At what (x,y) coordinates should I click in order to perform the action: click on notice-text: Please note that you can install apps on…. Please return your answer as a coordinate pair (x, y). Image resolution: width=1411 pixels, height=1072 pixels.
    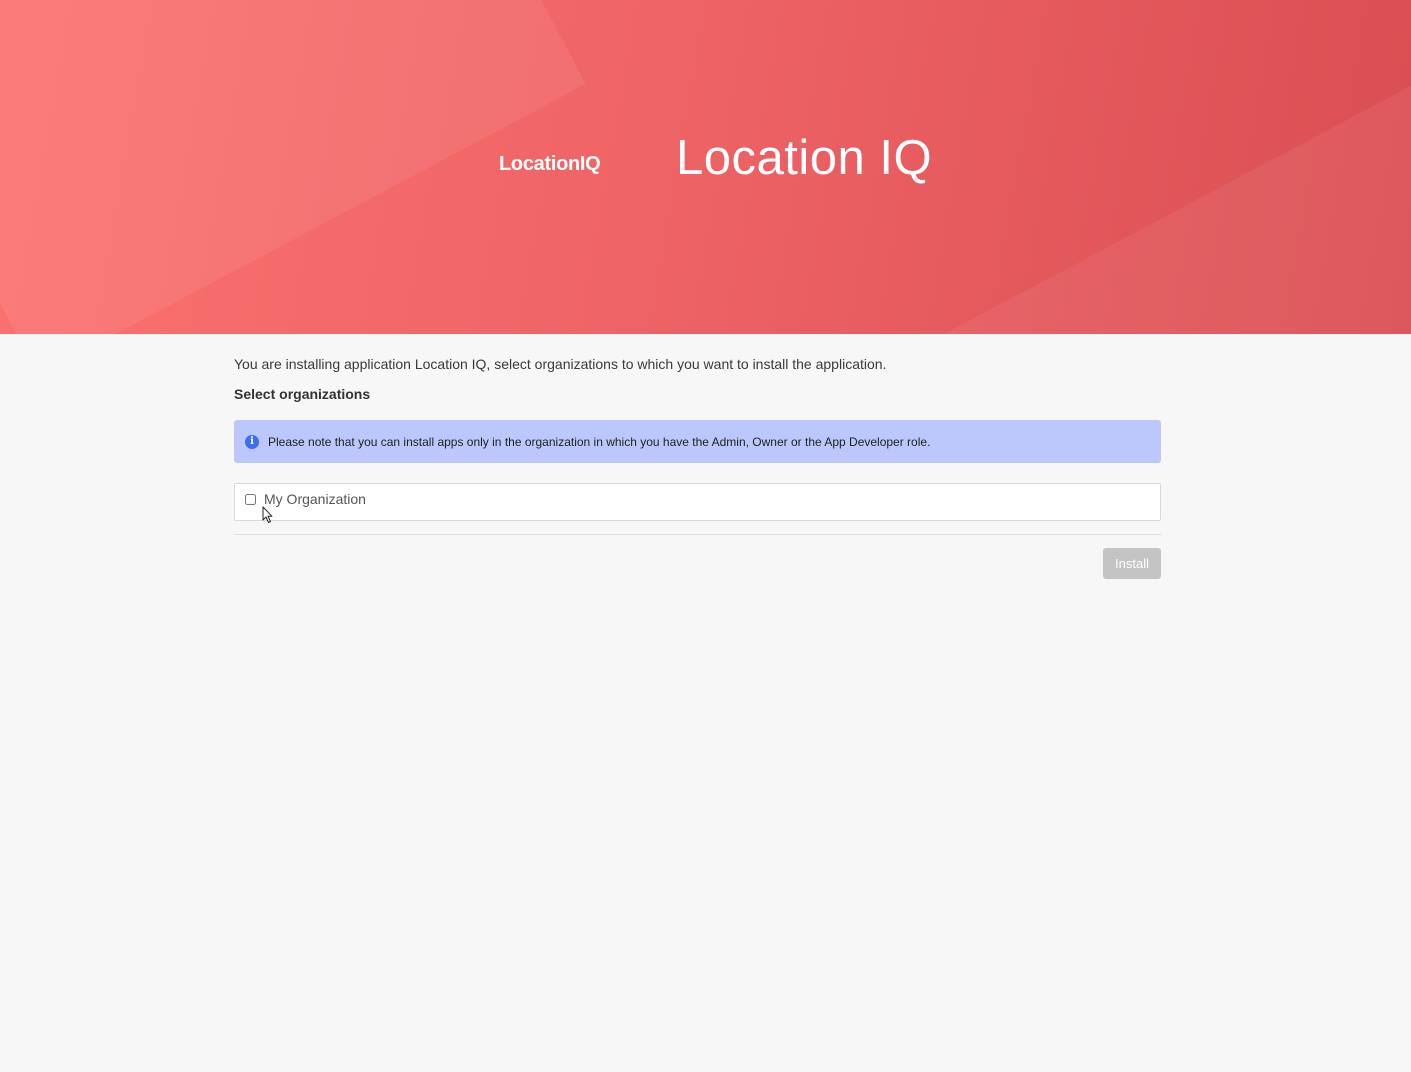
    Looking at the image, I should click on (599, 441).